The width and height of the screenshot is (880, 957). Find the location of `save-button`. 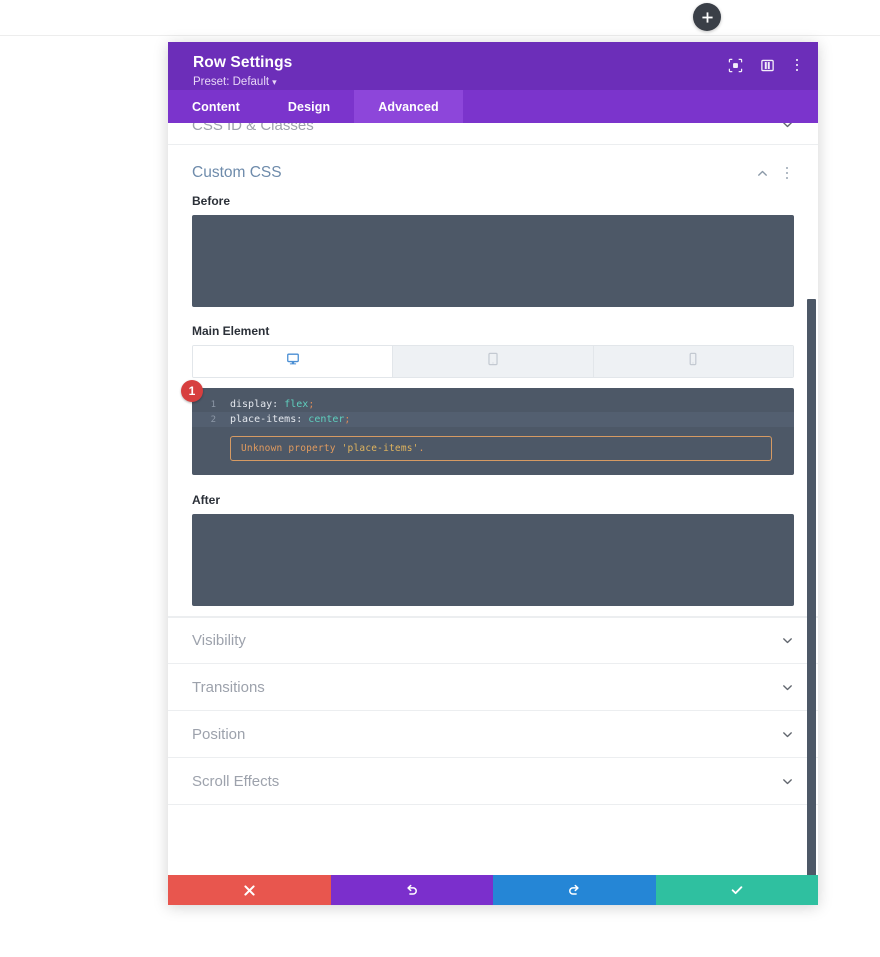

save-button is located at coordinates (736, 890).